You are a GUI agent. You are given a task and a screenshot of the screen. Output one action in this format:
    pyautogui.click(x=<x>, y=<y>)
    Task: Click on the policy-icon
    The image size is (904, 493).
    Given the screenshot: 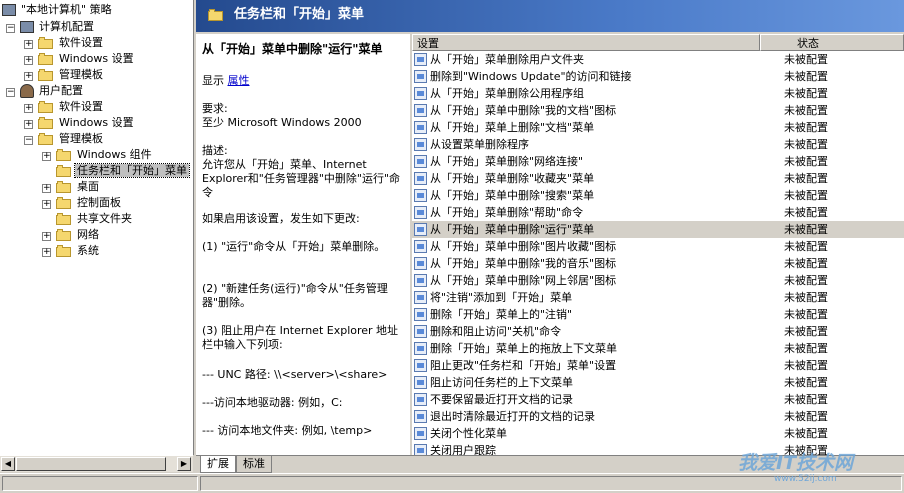 What is the action you would take?
    pyautogui.click(x=9, y=10)
    